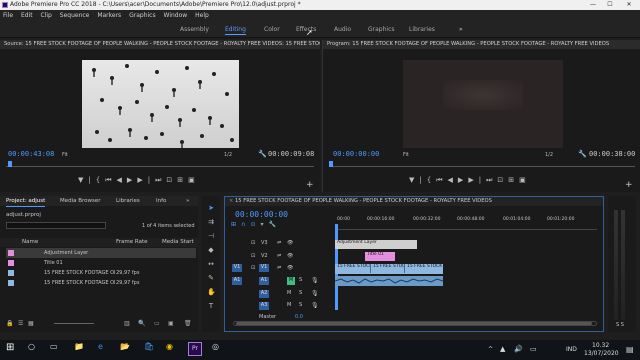 The height and width of the screenshot is (360, 640). Describe the element at coordinates (211, 250) in the screenshot. I see `razor-tool-icon: ◆` at that location.